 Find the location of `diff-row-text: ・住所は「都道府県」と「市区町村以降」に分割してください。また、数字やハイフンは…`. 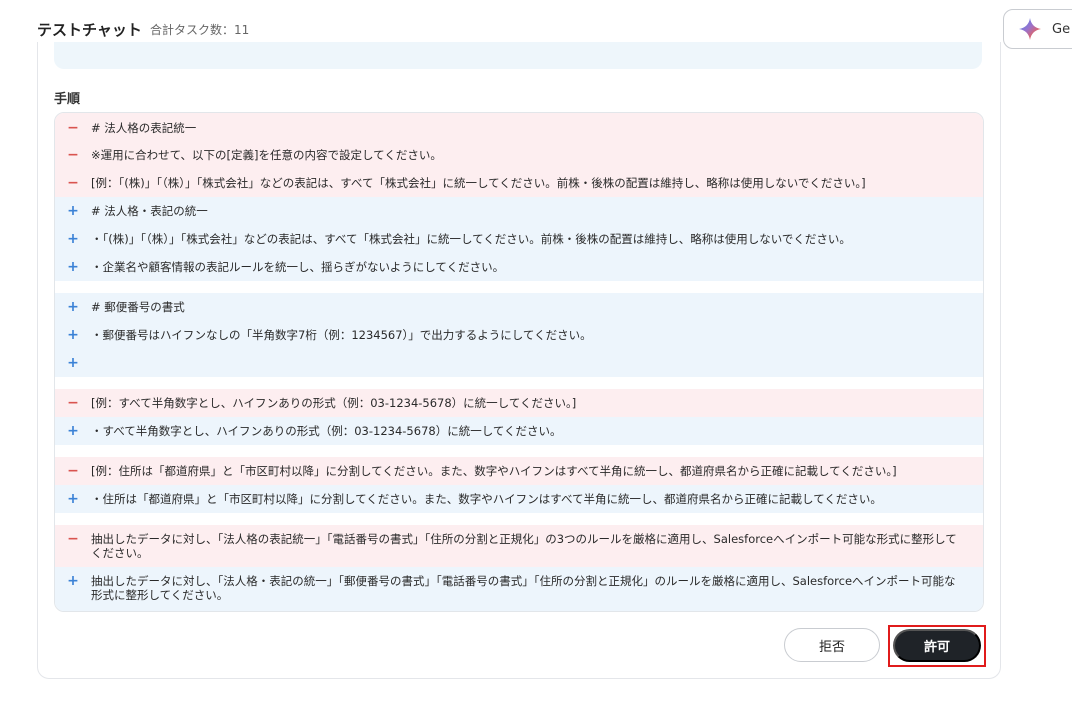

diff-row-text: ・住所は「都道府県」と「市区町村以降」に分割してください。また、数字やハイフンは… is located at coordinates (486, 499).